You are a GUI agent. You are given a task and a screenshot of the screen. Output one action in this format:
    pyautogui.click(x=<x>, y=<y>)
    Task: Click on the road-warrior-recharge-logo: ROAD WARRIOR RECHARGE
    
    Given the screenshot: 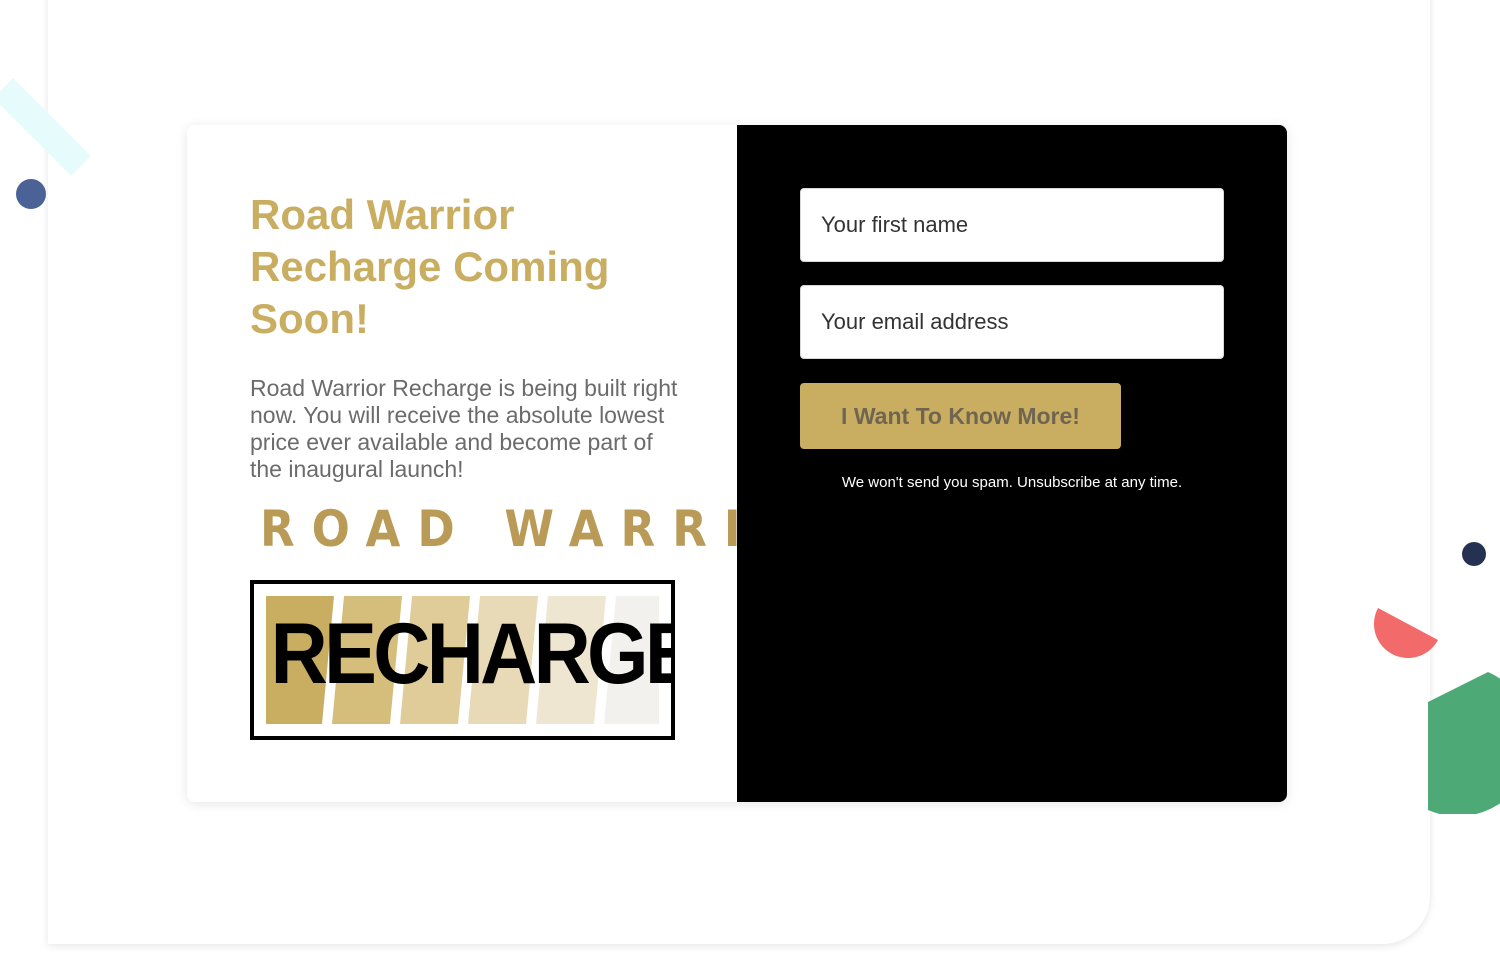 What is the action you would take?
    pyautogui.click(x=557, y=618)
    